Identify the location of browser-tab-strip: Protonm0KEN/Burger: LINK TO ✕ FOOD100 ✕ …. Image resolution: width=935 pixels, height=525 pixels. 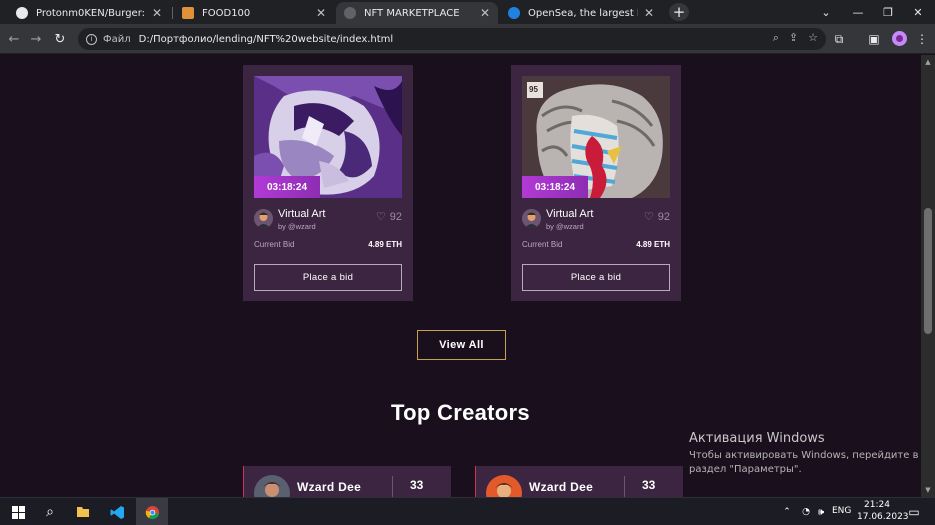
(467, 12).